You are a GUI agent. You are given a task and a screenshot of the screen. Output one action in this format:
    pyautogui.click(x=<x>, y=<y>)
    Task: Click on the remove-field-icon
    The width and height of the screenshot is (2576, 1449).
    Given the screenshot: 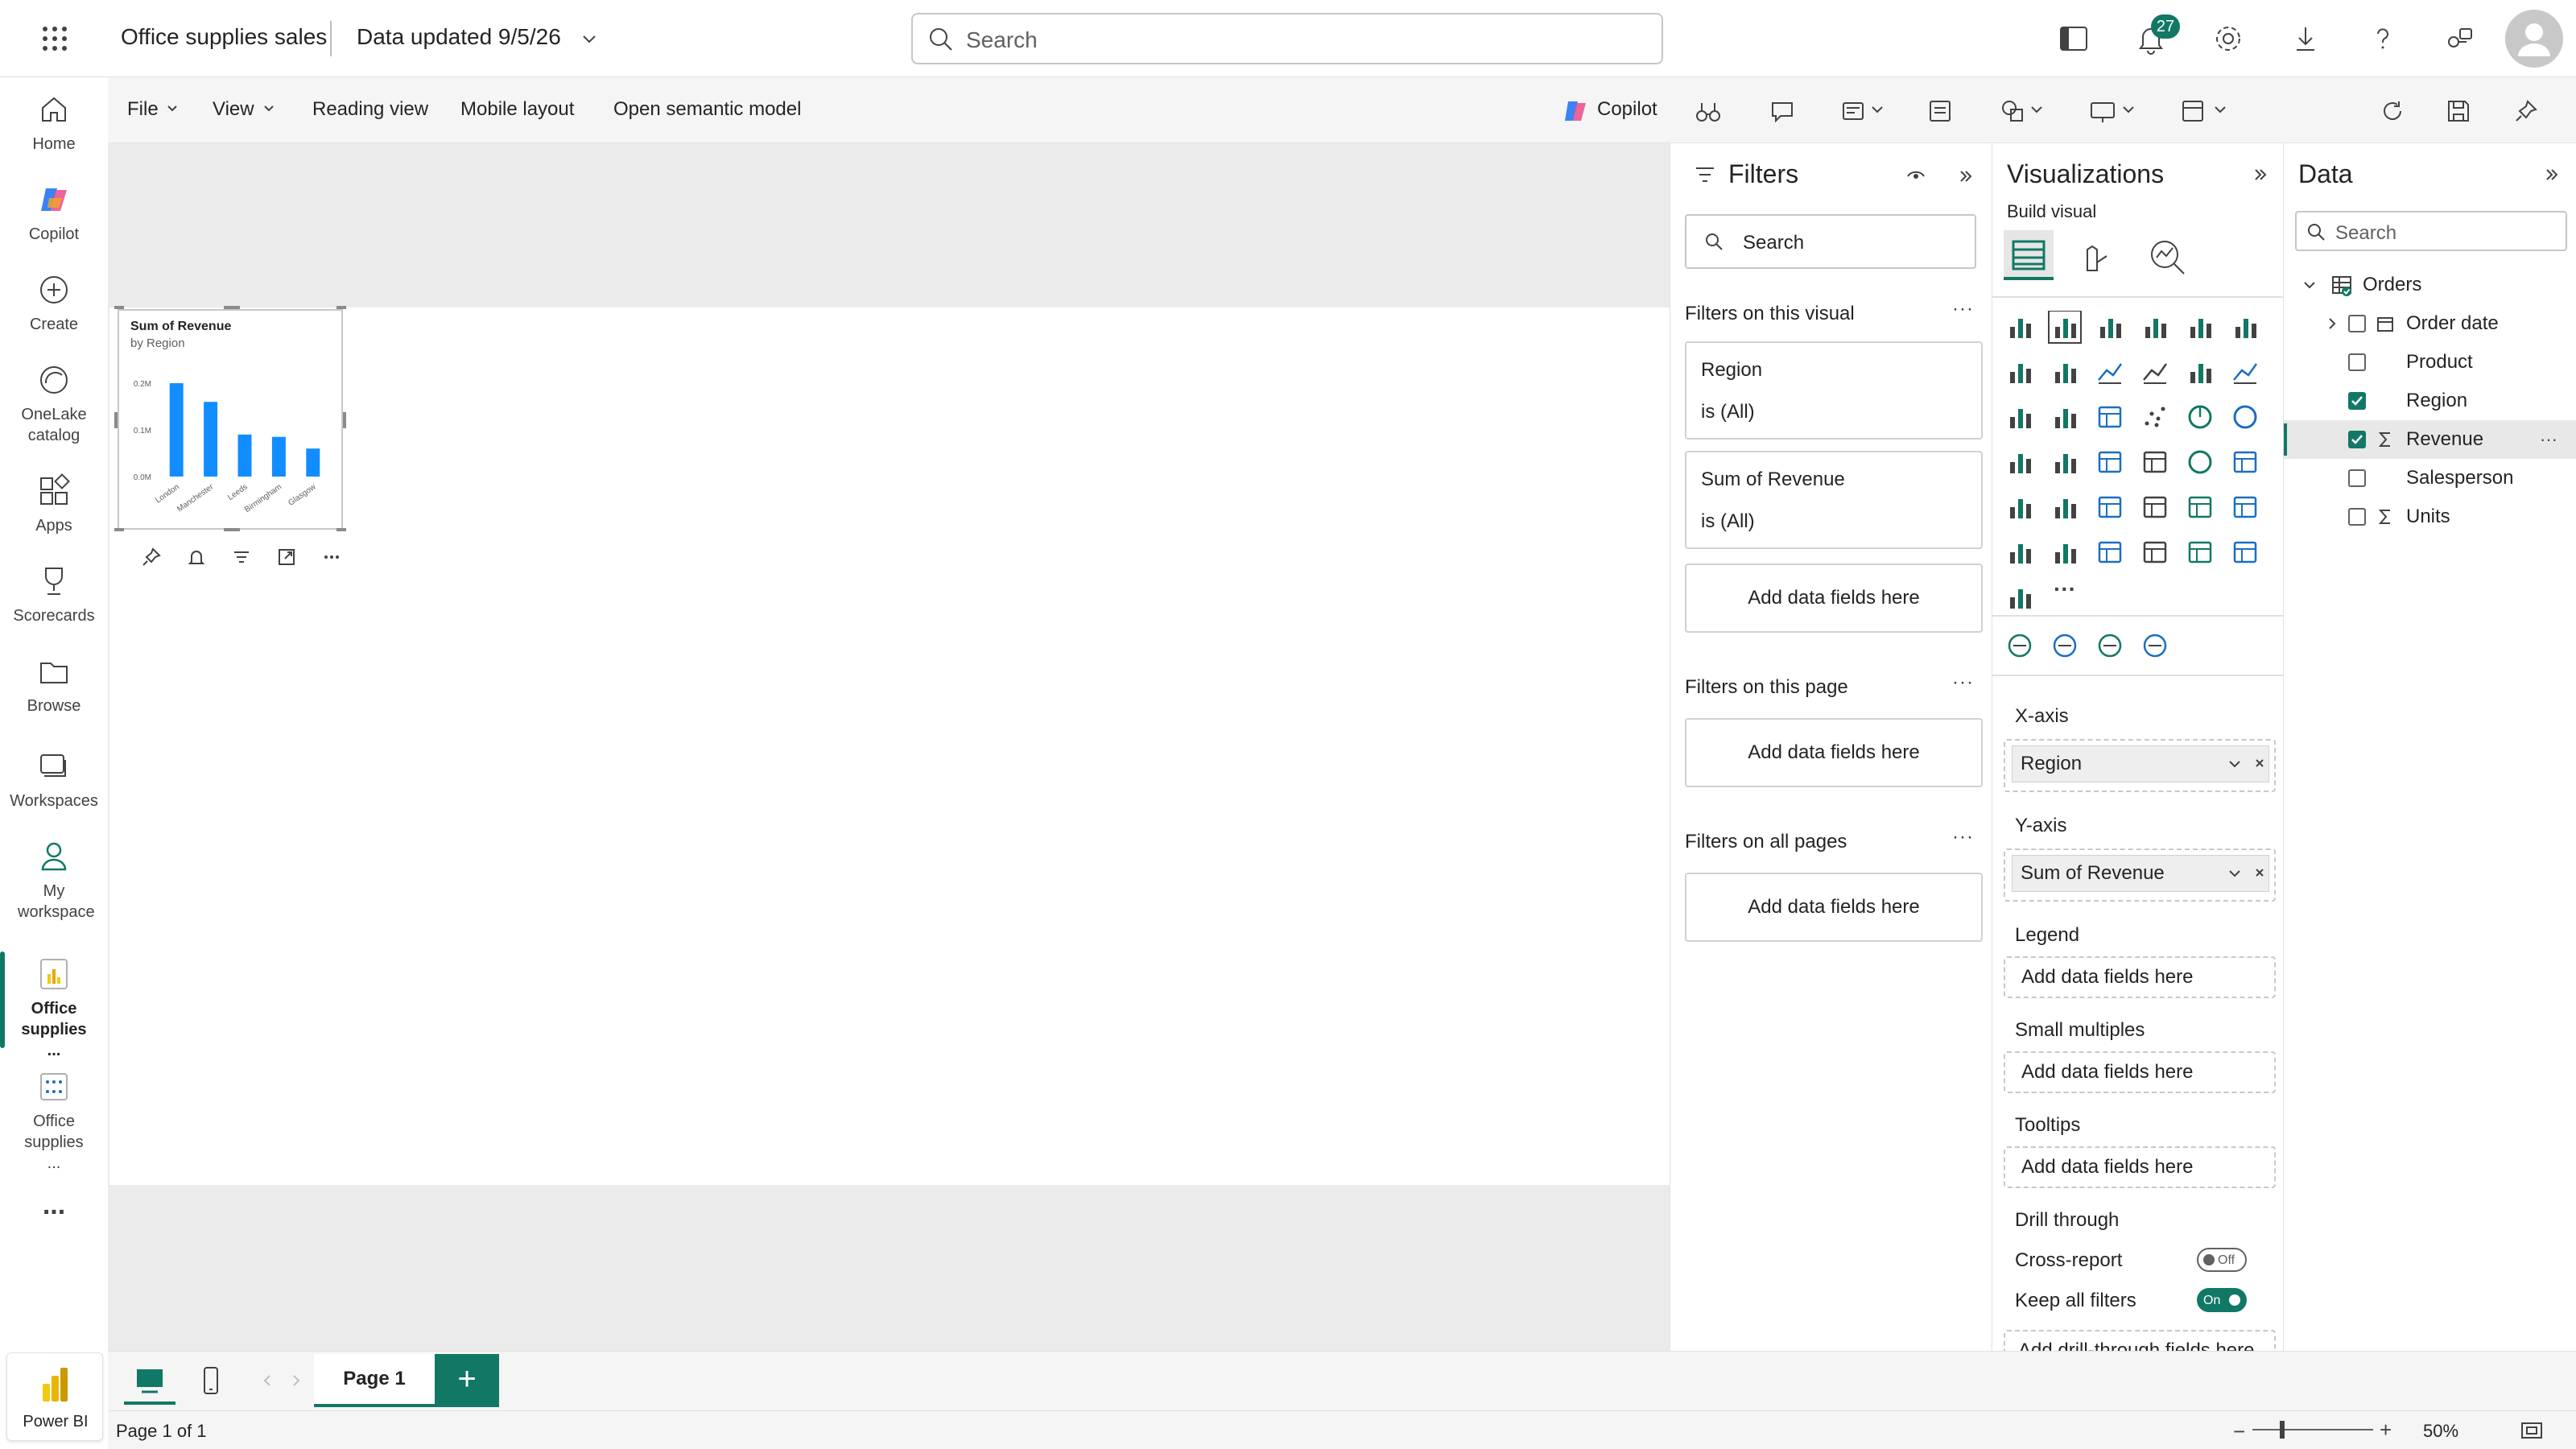 What is the action you would take?
    pyautogui.click(x=2259, y=872)
    